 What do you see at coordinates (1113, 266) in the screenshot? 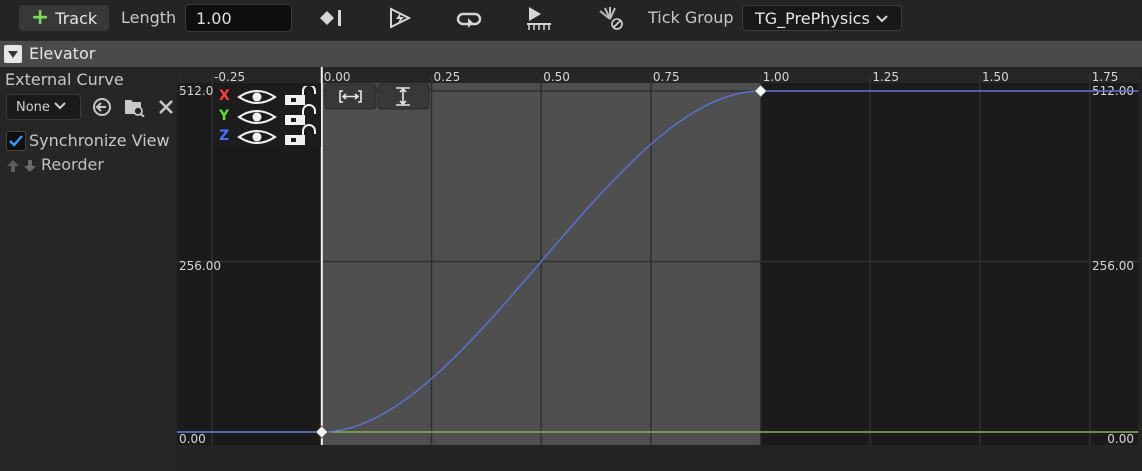
I see `y-label-mid-right: 256.00` at bounding box center [1113, 266].